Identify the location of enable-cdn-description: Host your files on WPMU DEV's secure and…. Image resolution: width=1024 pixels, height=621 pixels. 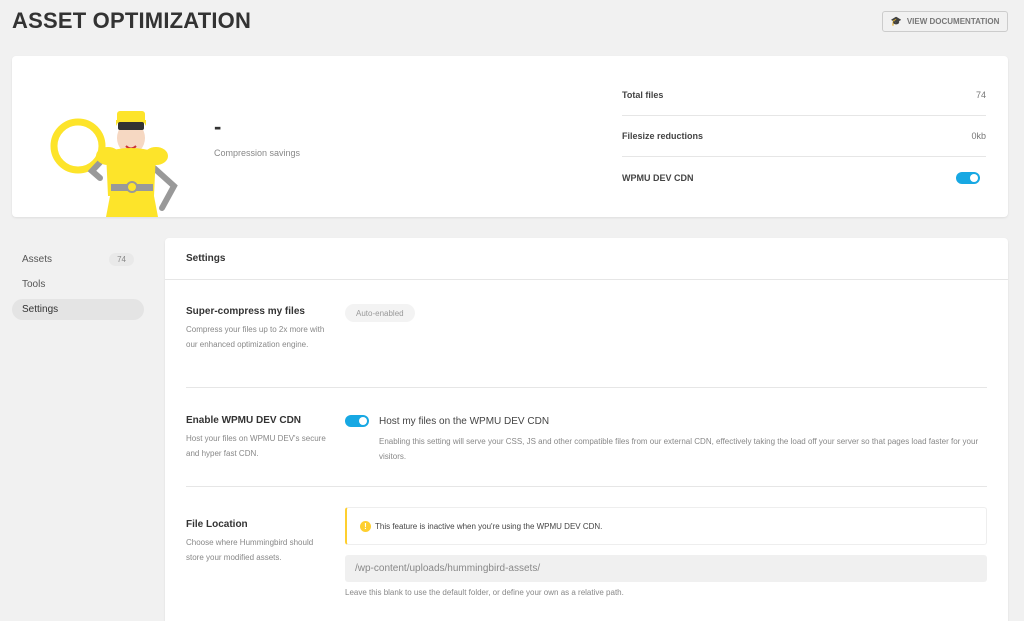
(256, 446).